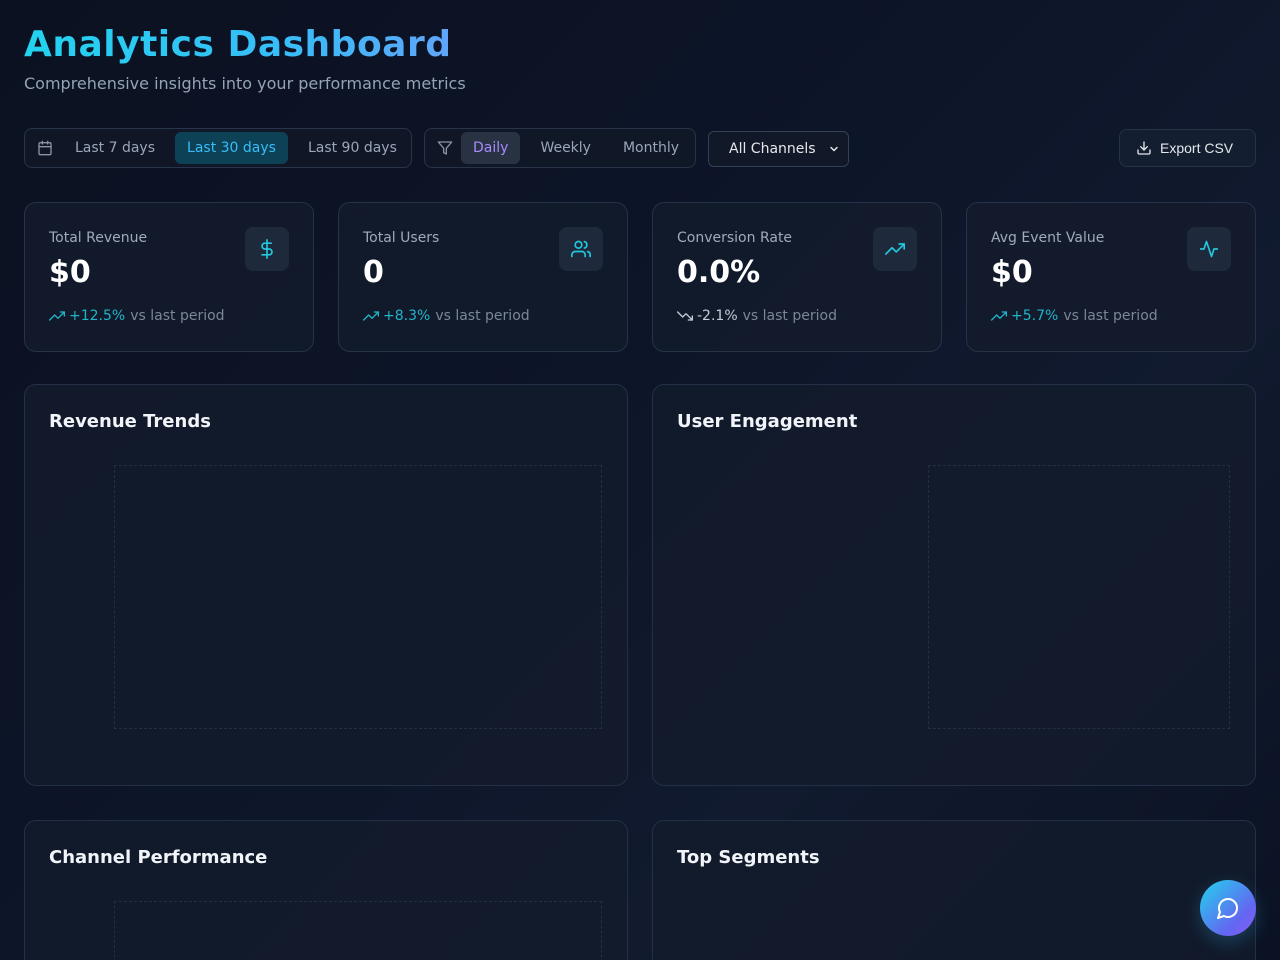 This screenshot has height=960, width=1280. What do you see at coordinates (358, 930) in the screenshot?
I see `channel-performance-chart-area` at bounding box center [358, 930].